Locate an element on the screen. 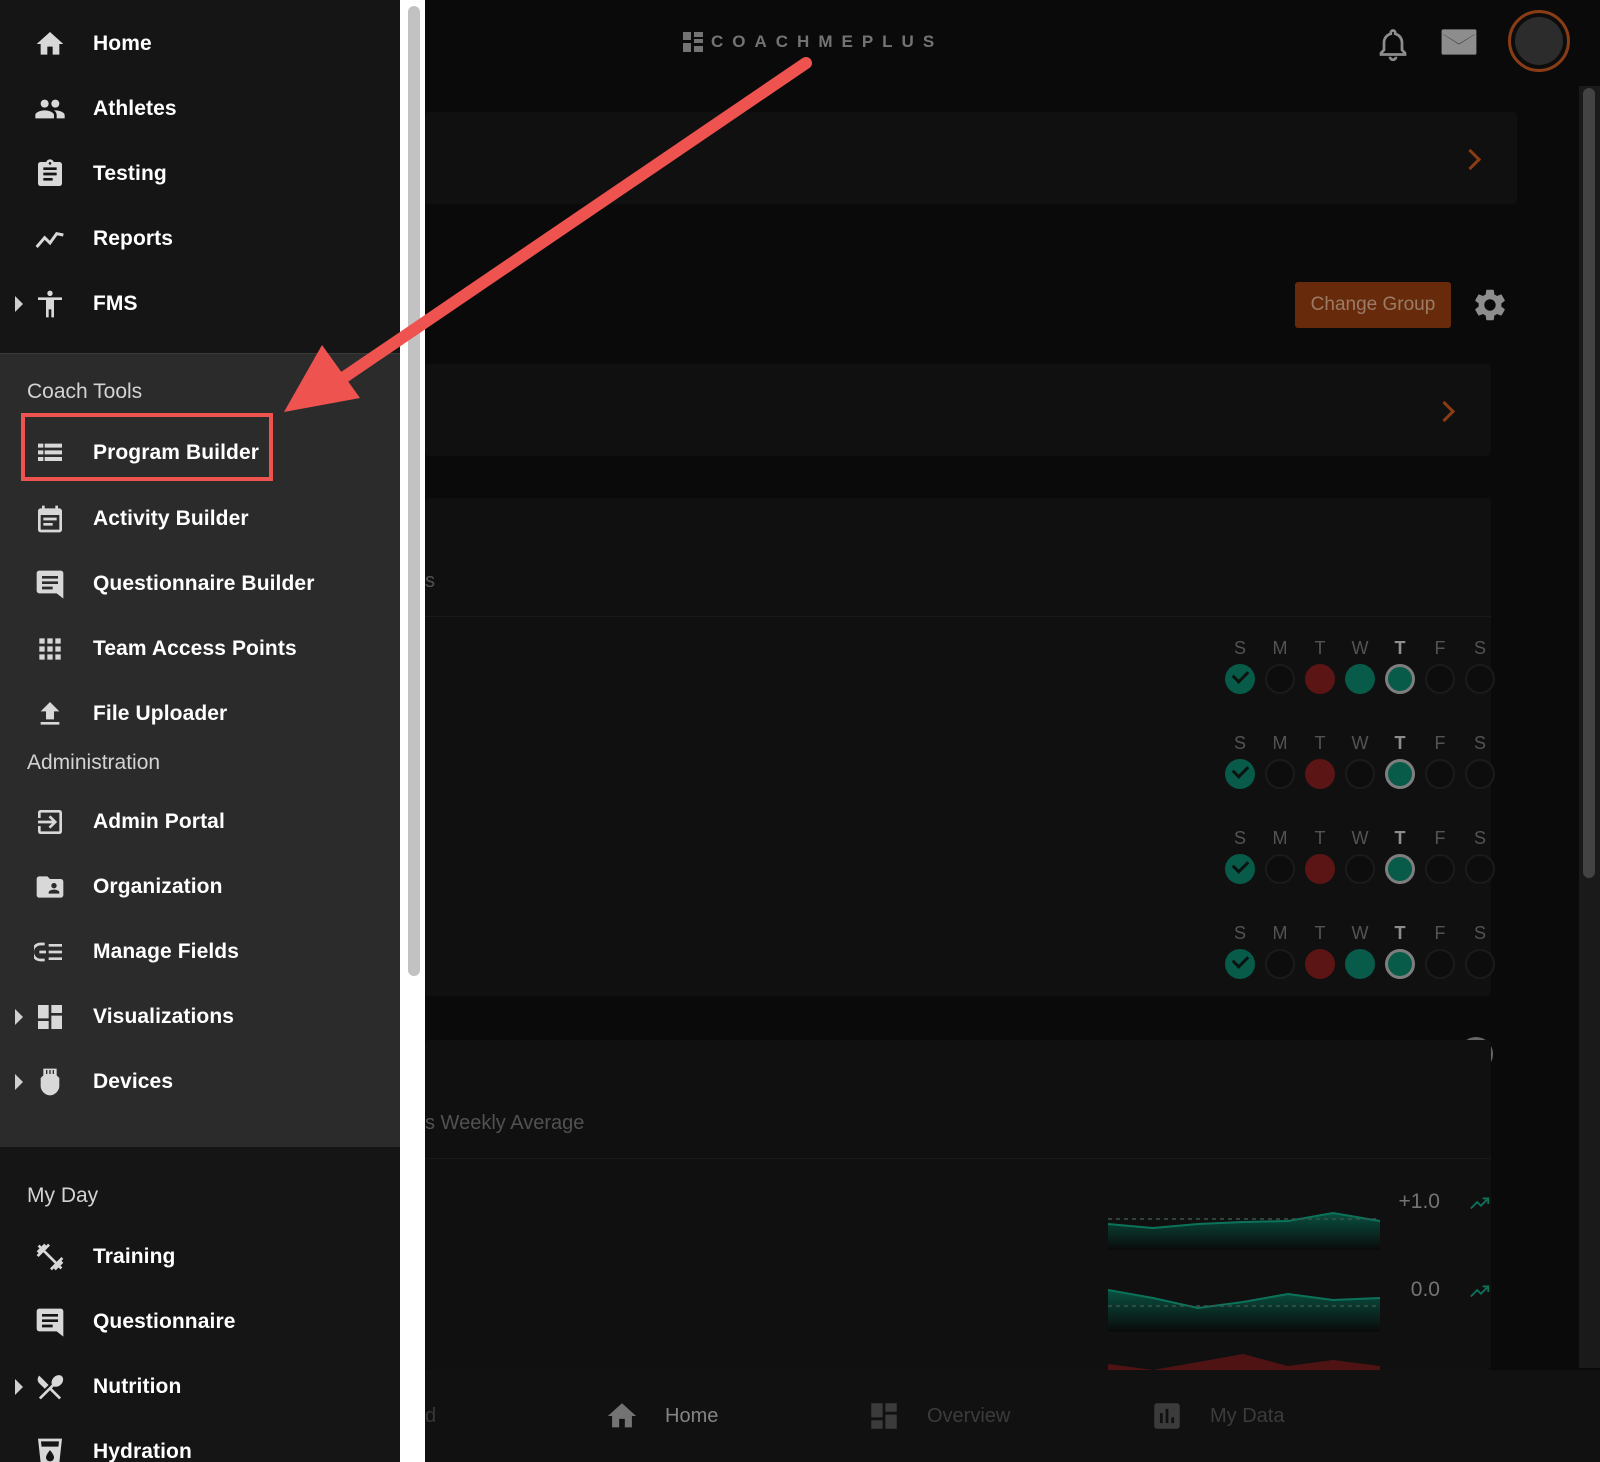 This screenshot has height=1462, width=1600. nav-item-visualizations: Visualizations is located at coordinates (200, 1017).